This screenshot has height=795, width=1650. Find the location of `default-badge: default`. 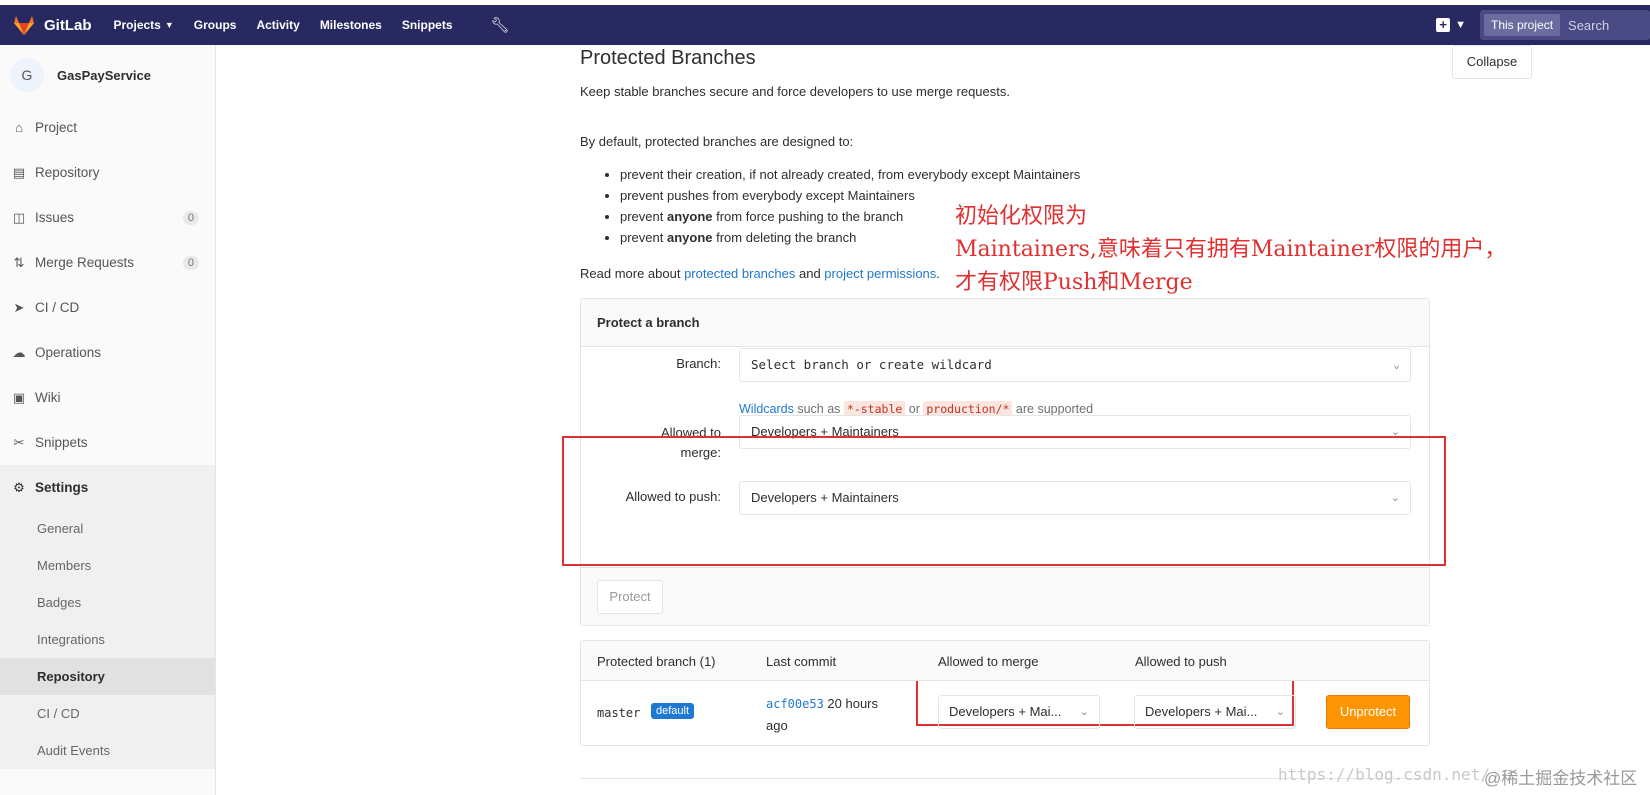

default-badge: default is located at coordinates (673, 711).